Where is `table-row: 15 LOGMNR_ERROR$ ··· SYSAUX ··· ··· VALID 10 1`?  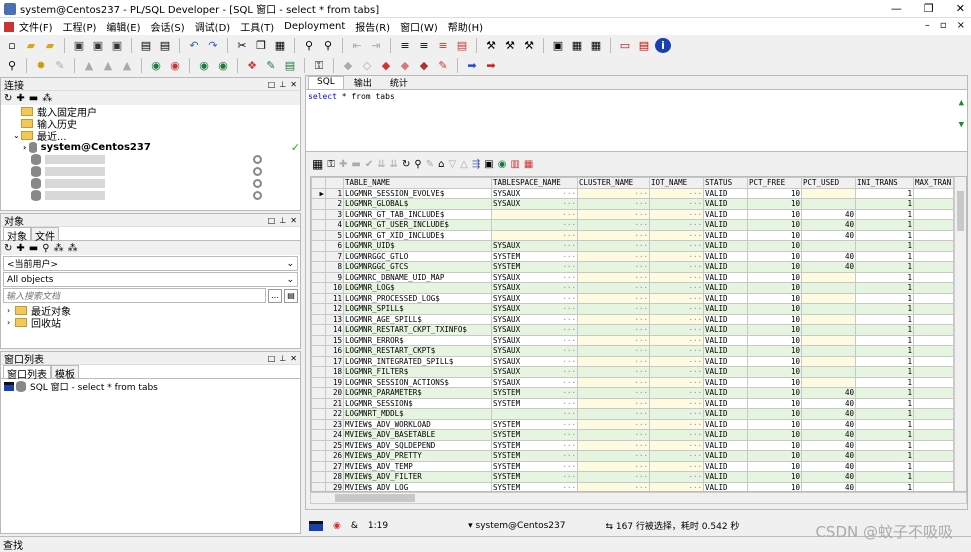
table-row: 15 LOGMNR_ERROR$ ··· SYSAUX ··· ··· VALID 10 1 is located at coordinates (632, 340).